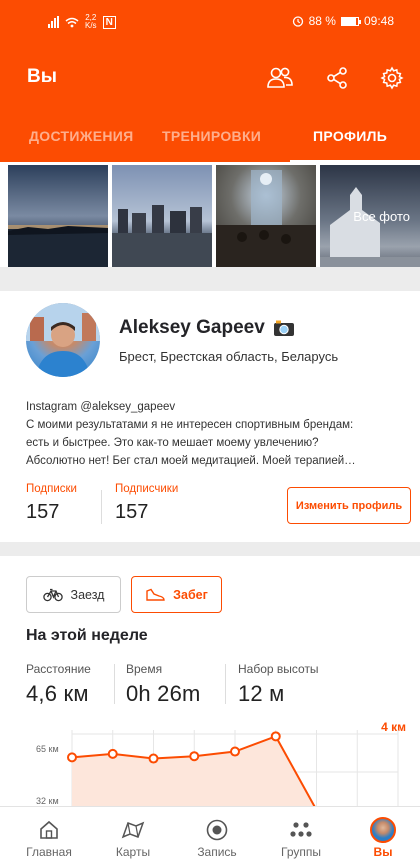 Image resolution: width=420 pixels, height=868 pixels. What do you see at coordinates (47, 749) in the screenshot?
I see `chart-y-label: 65 км` at bounding box center [47, 749].